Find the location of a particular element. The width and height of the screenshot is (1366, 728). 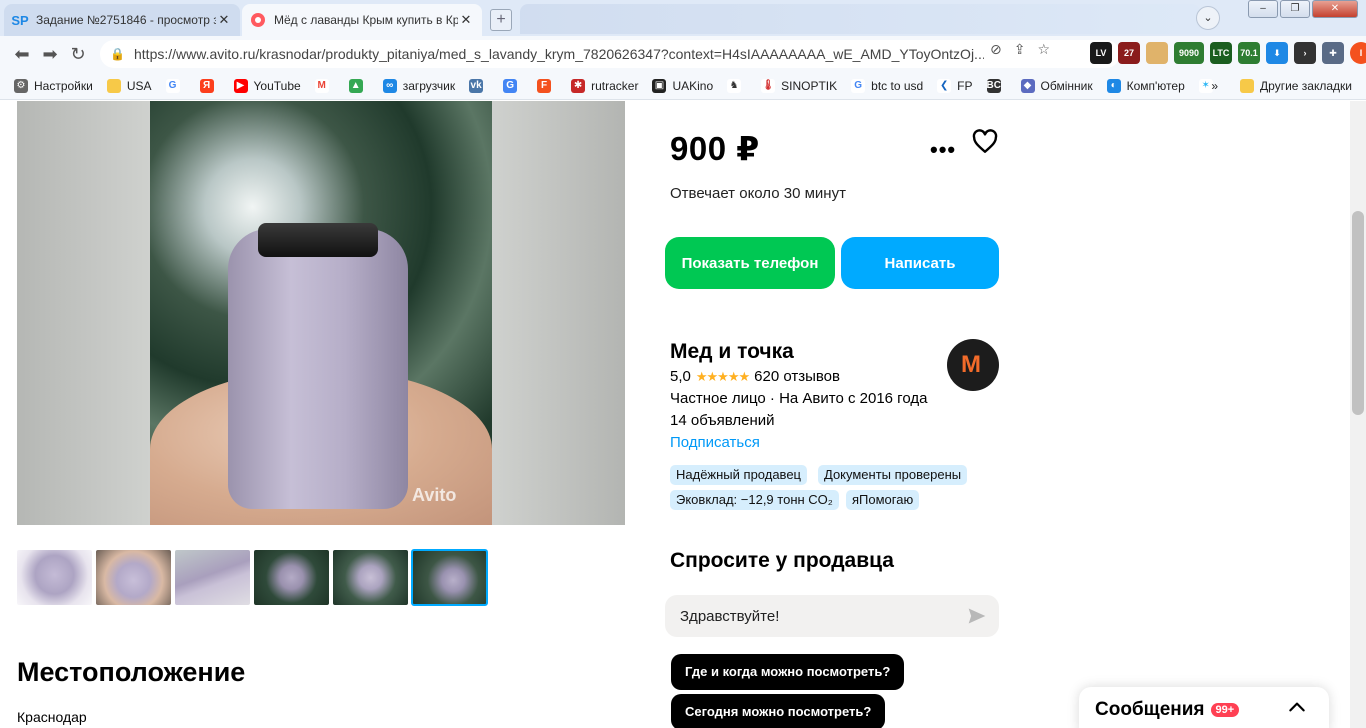

bookmark-item: vk is located at coordinates (479, 85).